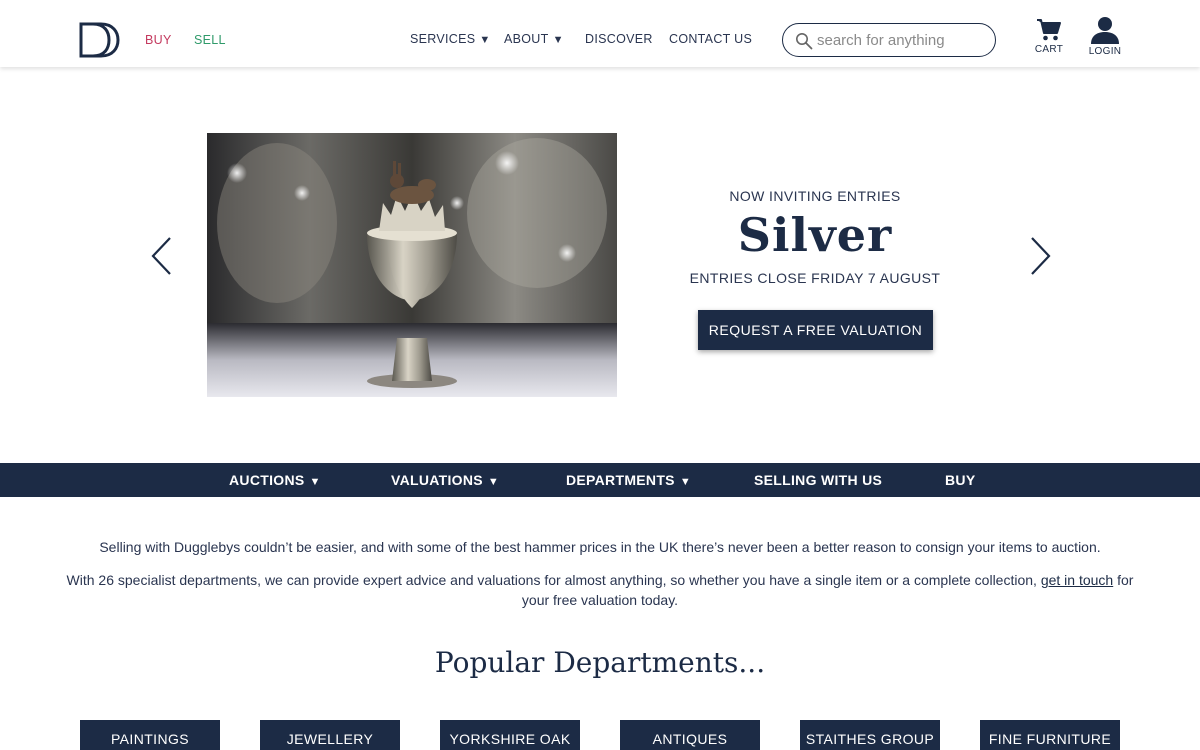  What do you see at coordinates (902, 40) in the screenshot?
I see `search-input` at bounding box center [902, 40].